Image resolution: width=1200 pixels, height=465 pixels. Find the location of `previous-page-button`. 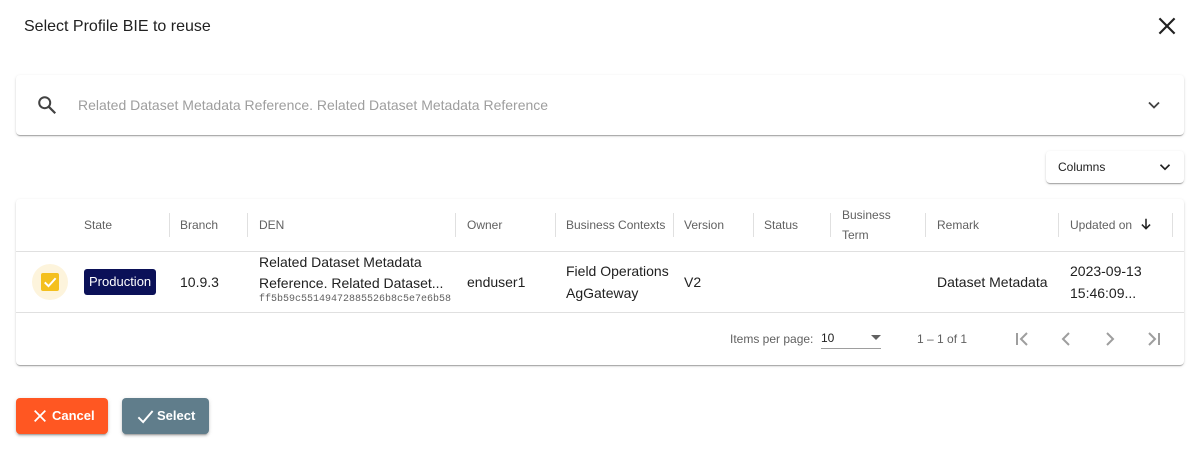

previous-page-button is located at coordinates (1066, 339).